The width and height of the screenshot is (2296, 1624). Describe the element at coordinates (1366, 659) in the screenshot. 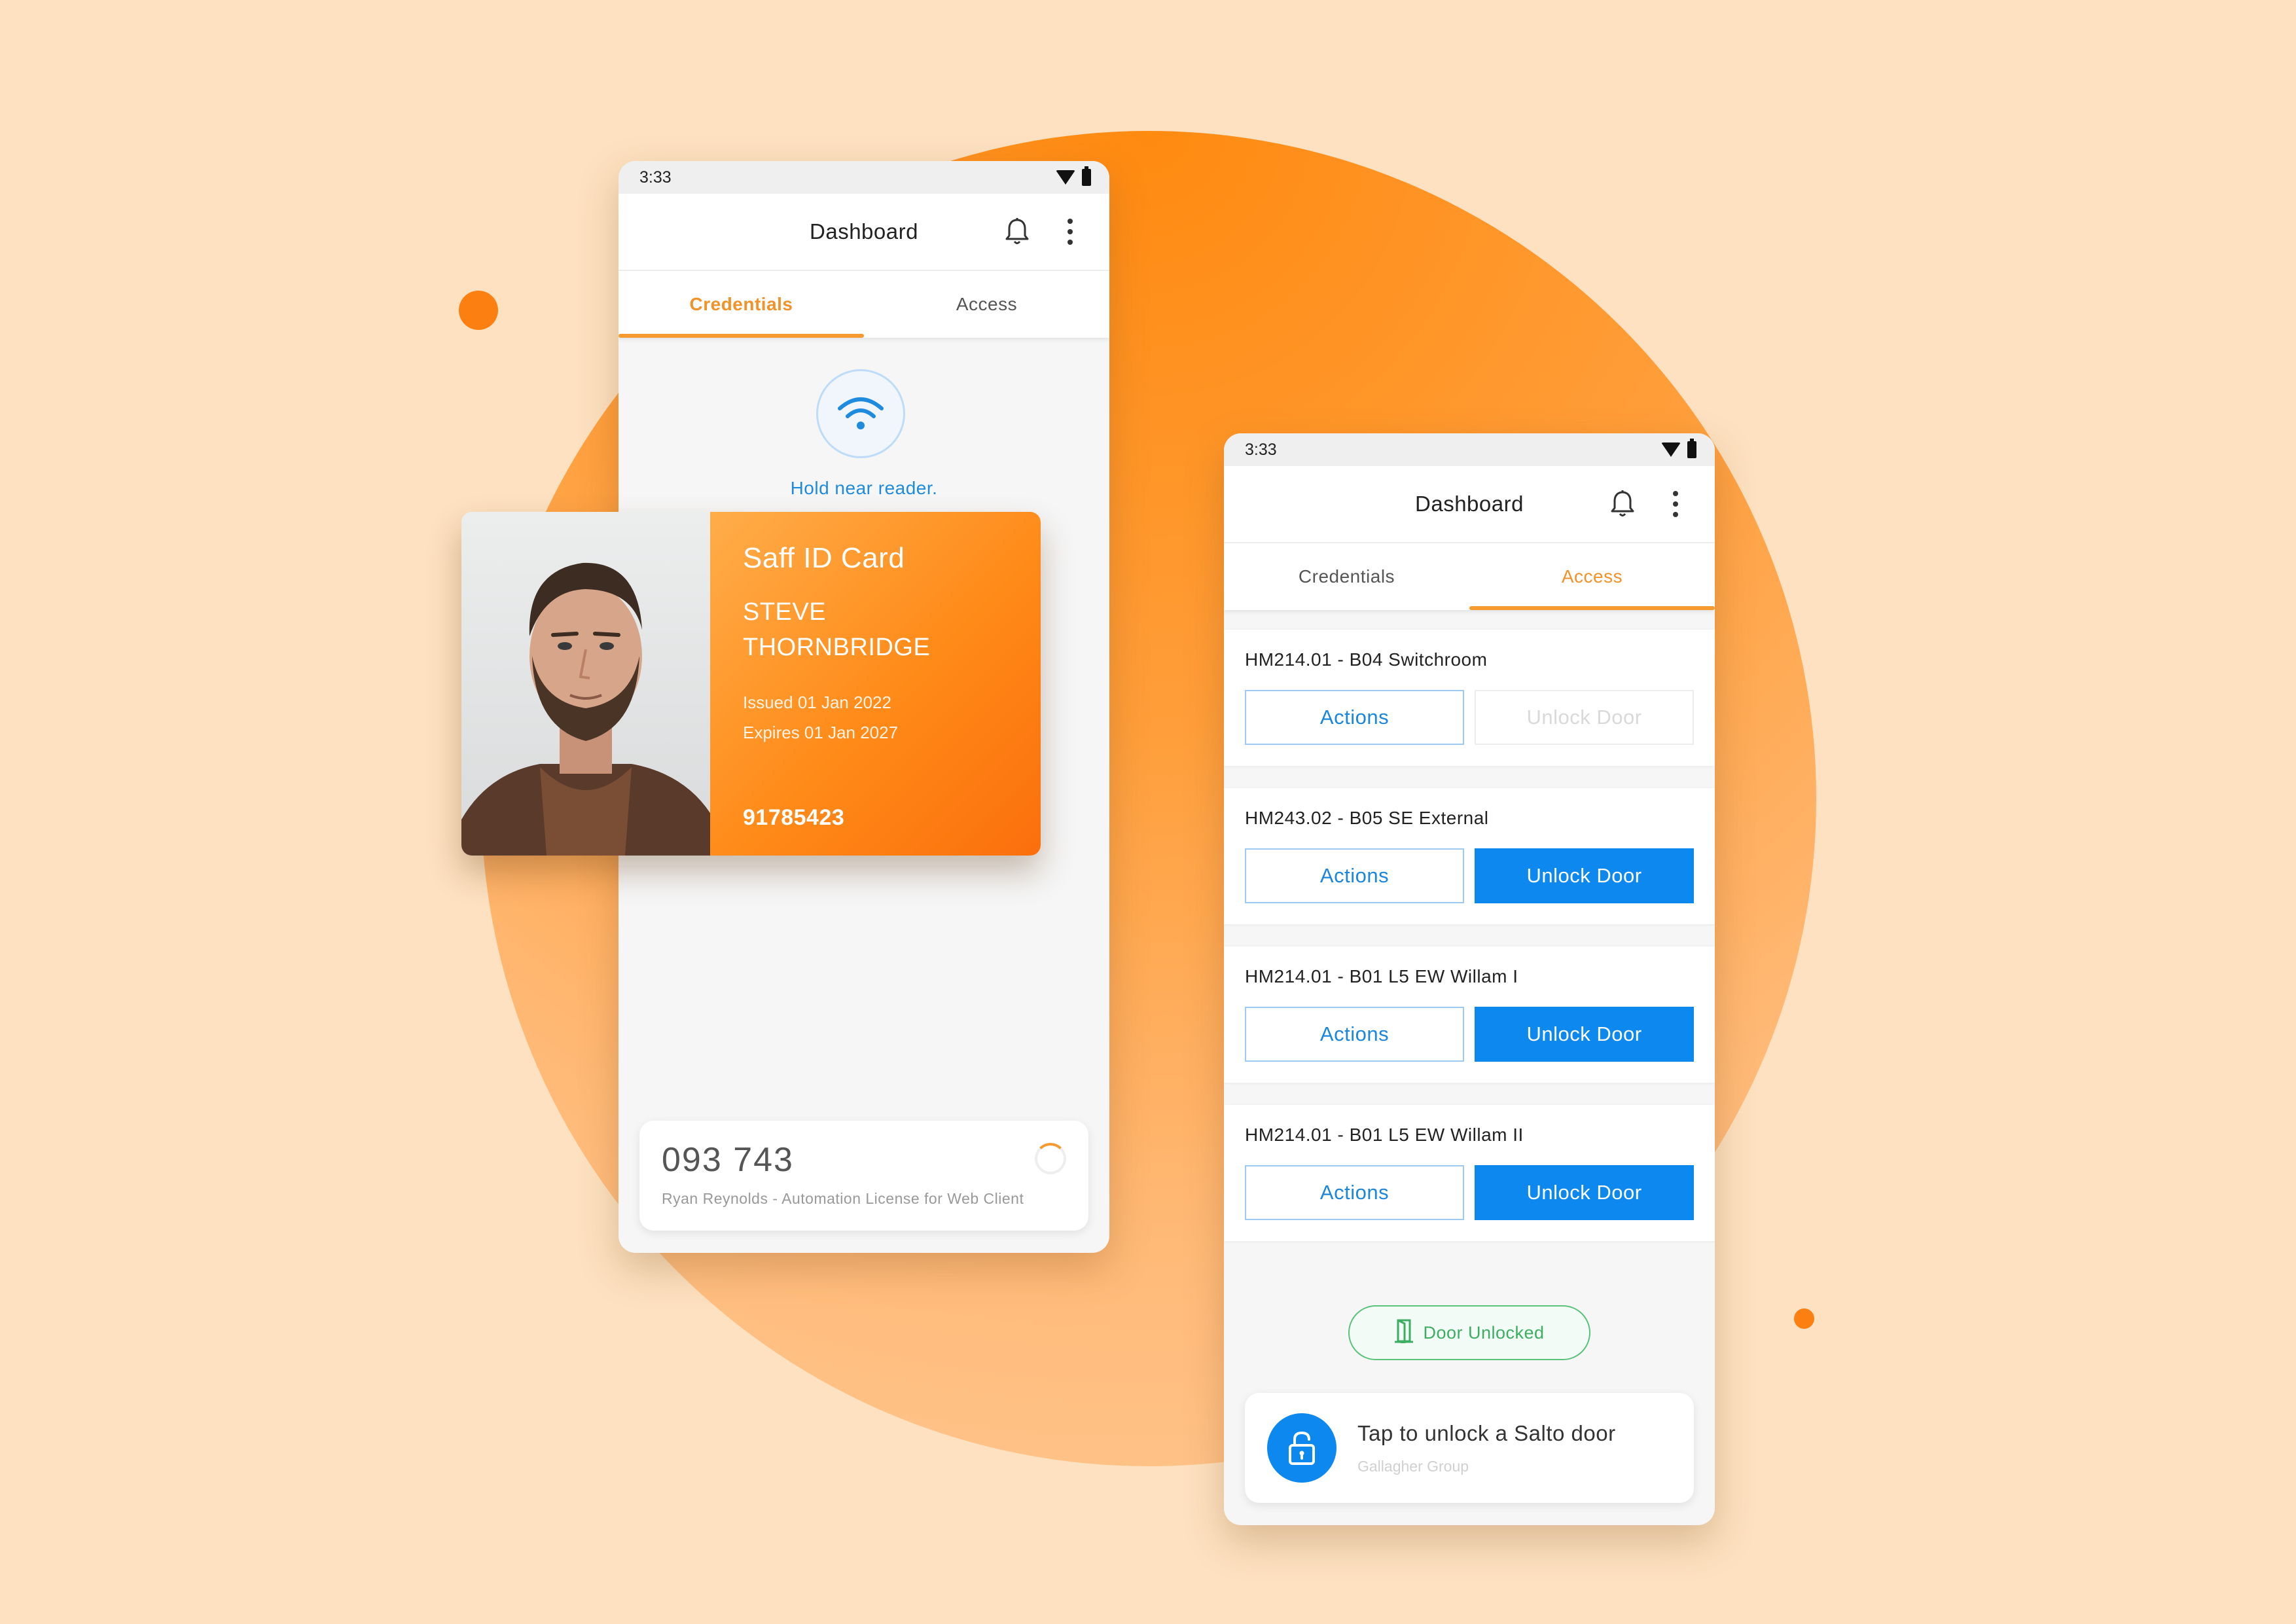

I see `door-name: HM214.01 - B04 Switchroom` at that location.